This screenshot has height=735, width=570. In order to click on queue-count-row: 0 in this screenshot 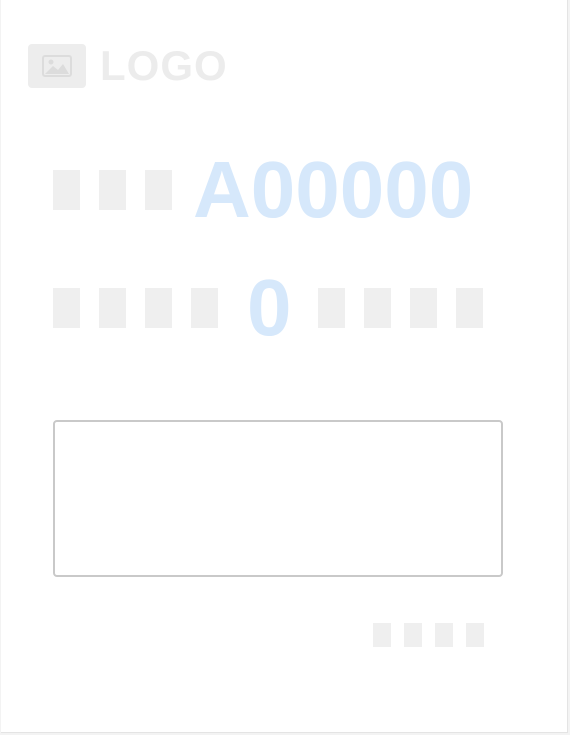, I will do `click(268, 308)`.